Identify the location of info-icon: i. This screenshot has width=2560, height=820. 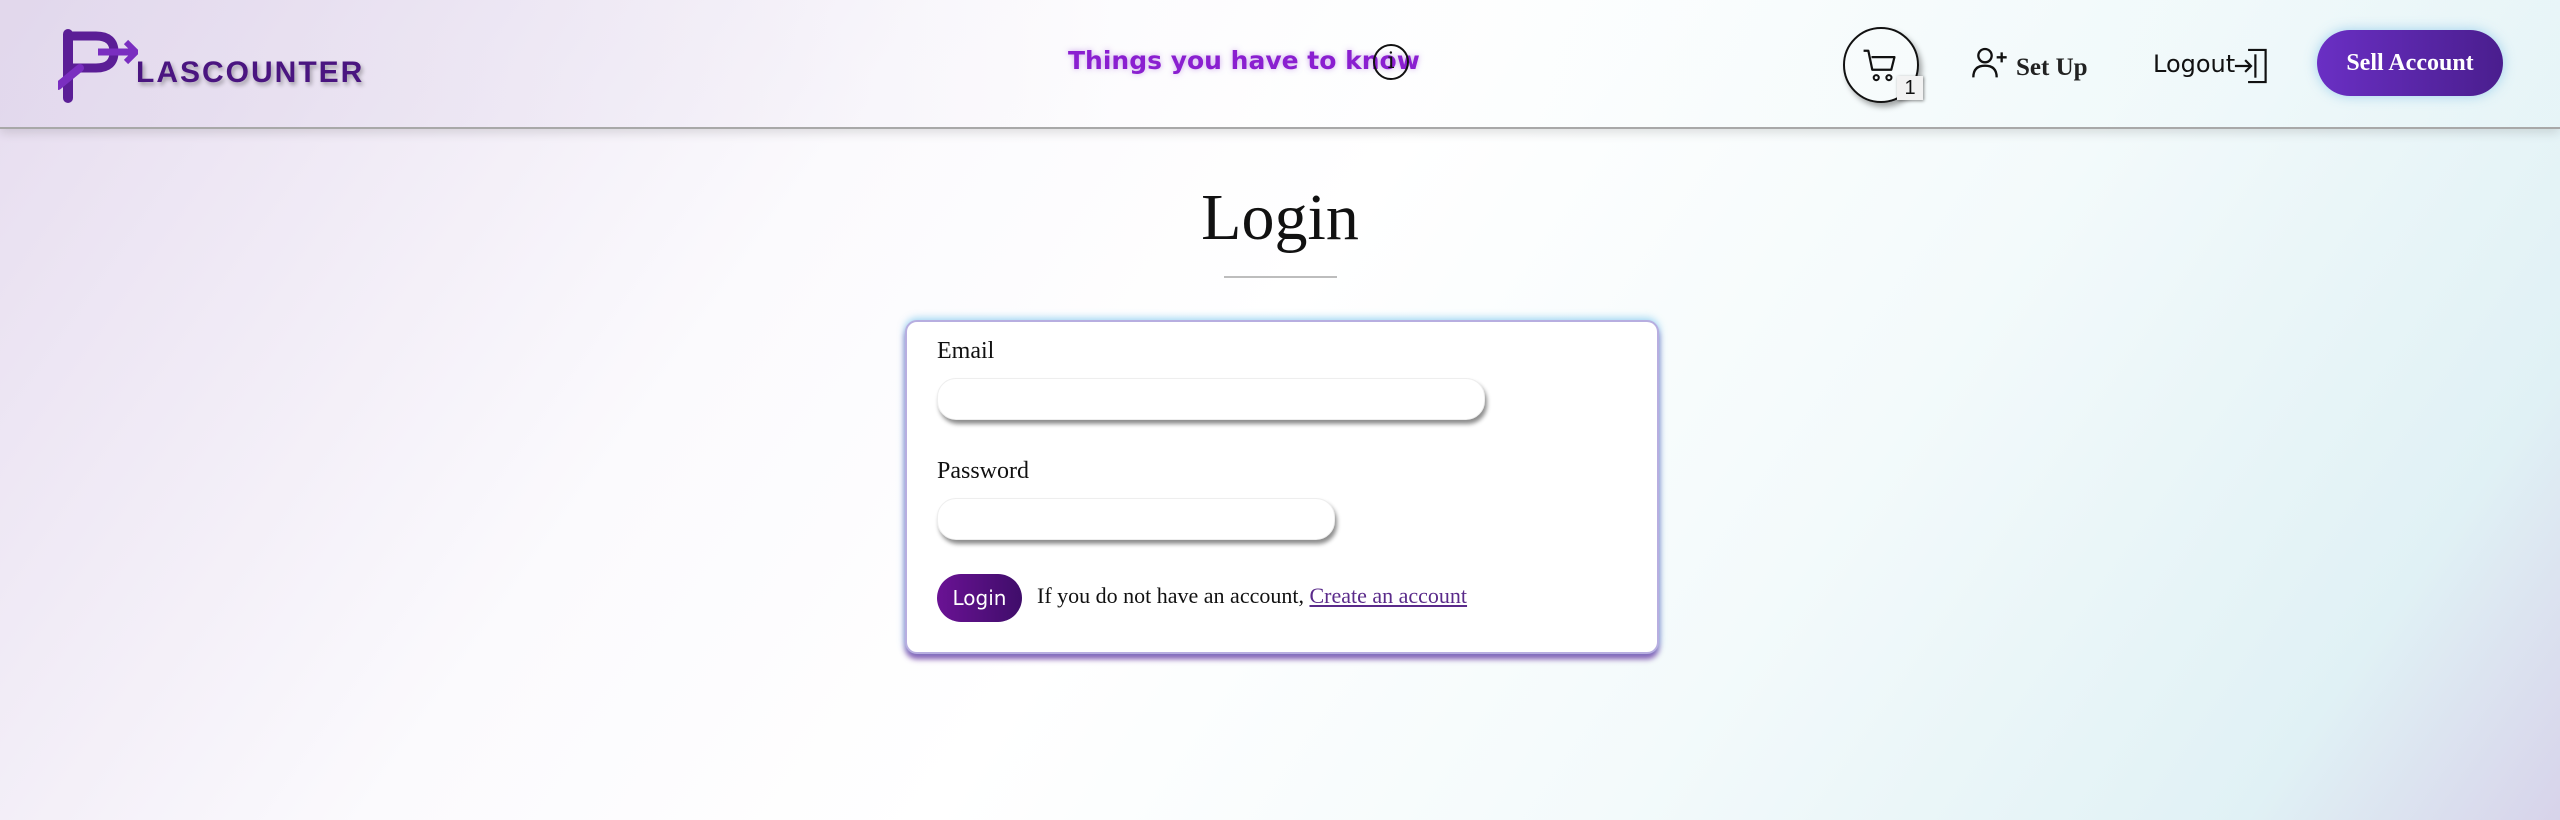
(1391, 62).